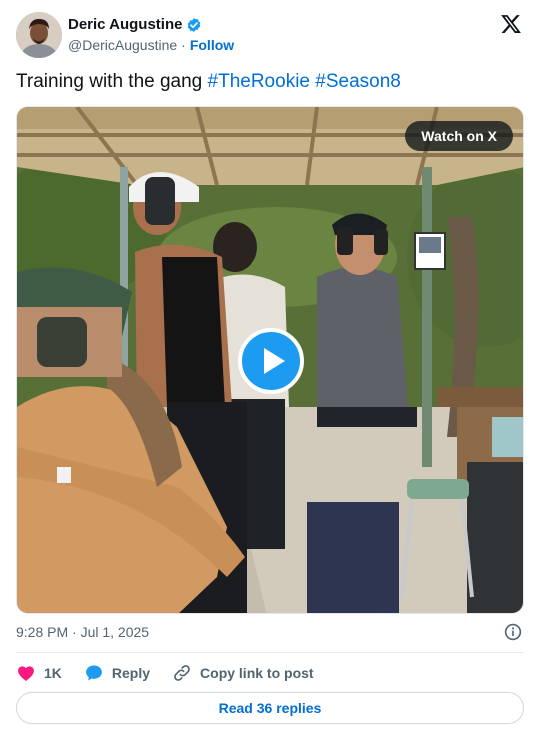  Describe the element at coordinates (270, 708) in the screenshot. I see `read-replies-button: Read 36 replies` at that location.